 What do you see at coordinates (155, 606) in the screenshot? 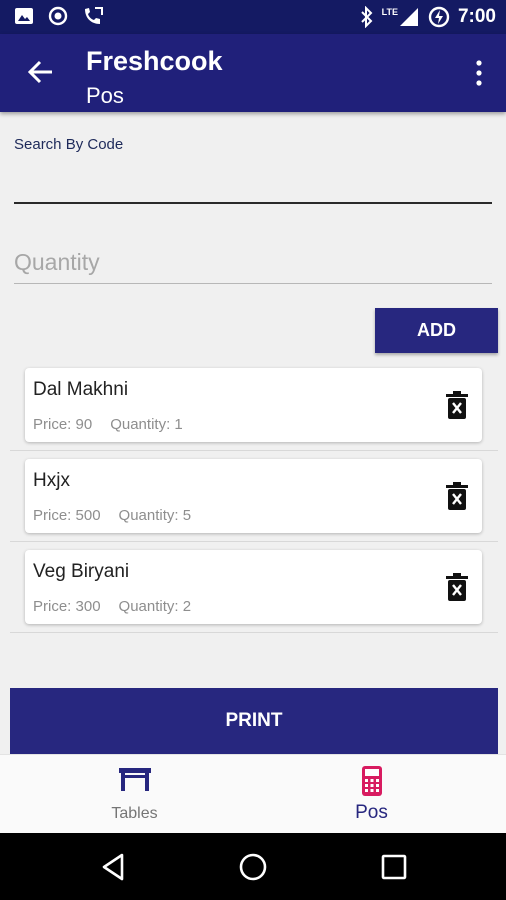
I see `item-quantity: Quantity: 2` at bounding box center [155, 606].